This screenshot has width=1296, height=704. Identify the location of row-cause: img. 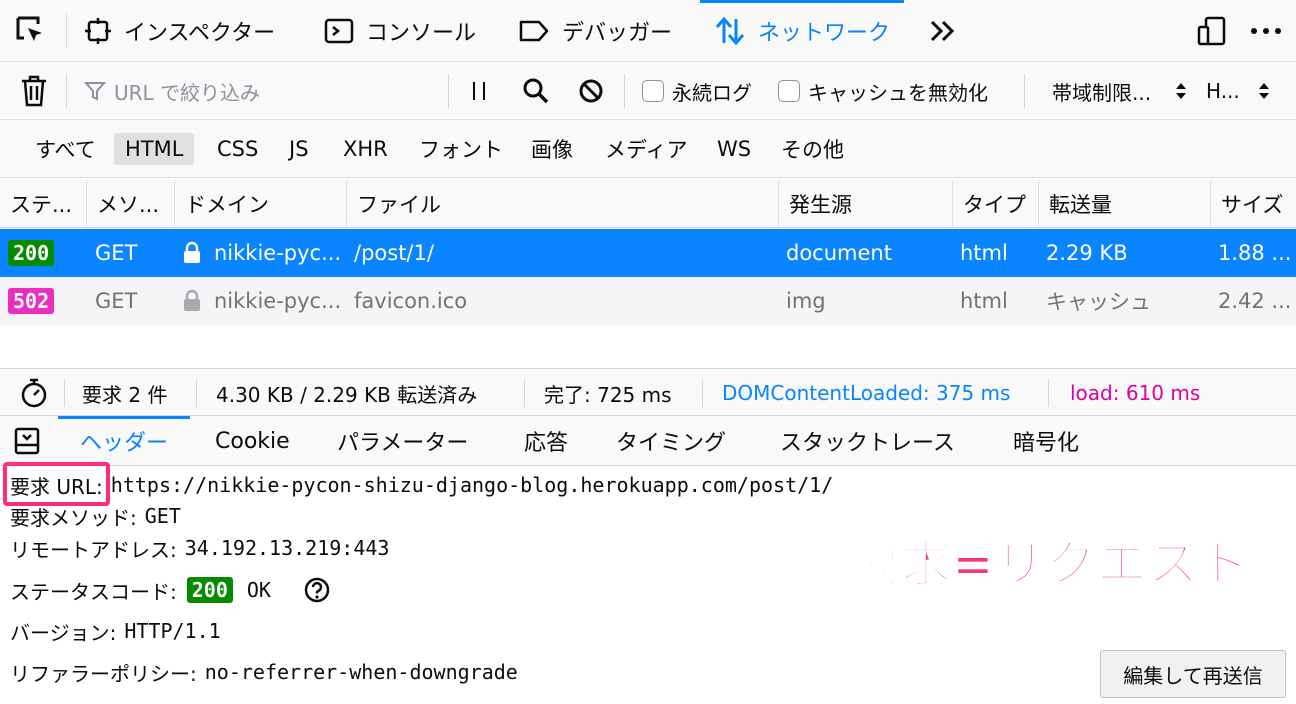
(806, 301).